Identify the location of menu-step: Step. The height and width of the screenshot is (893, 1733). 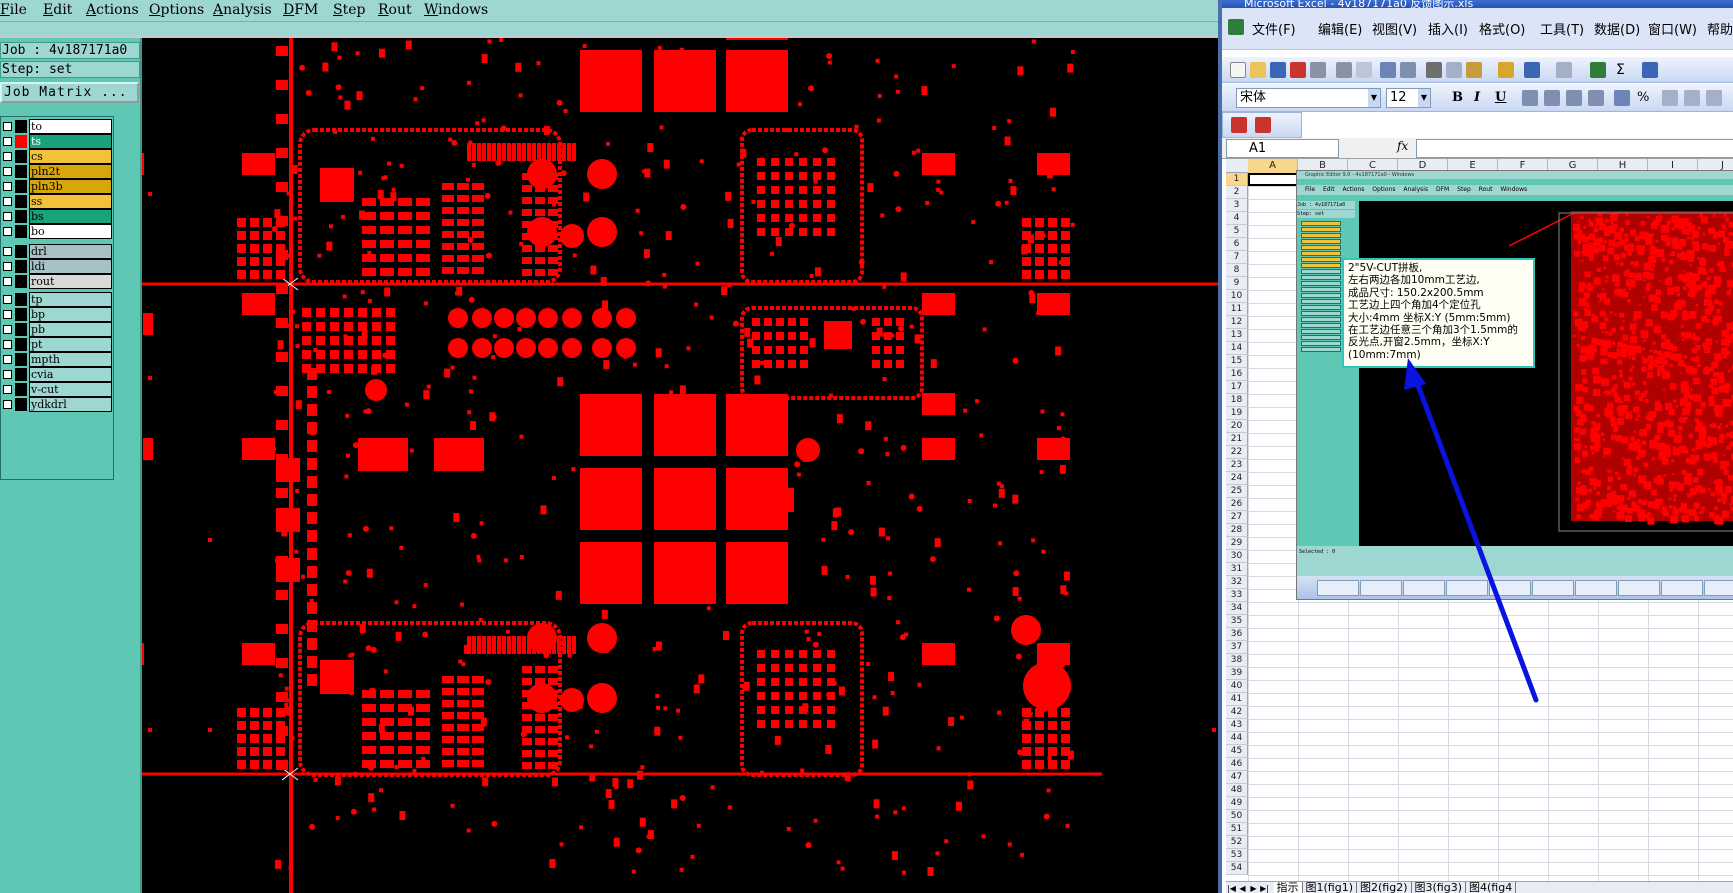
(349, 10).